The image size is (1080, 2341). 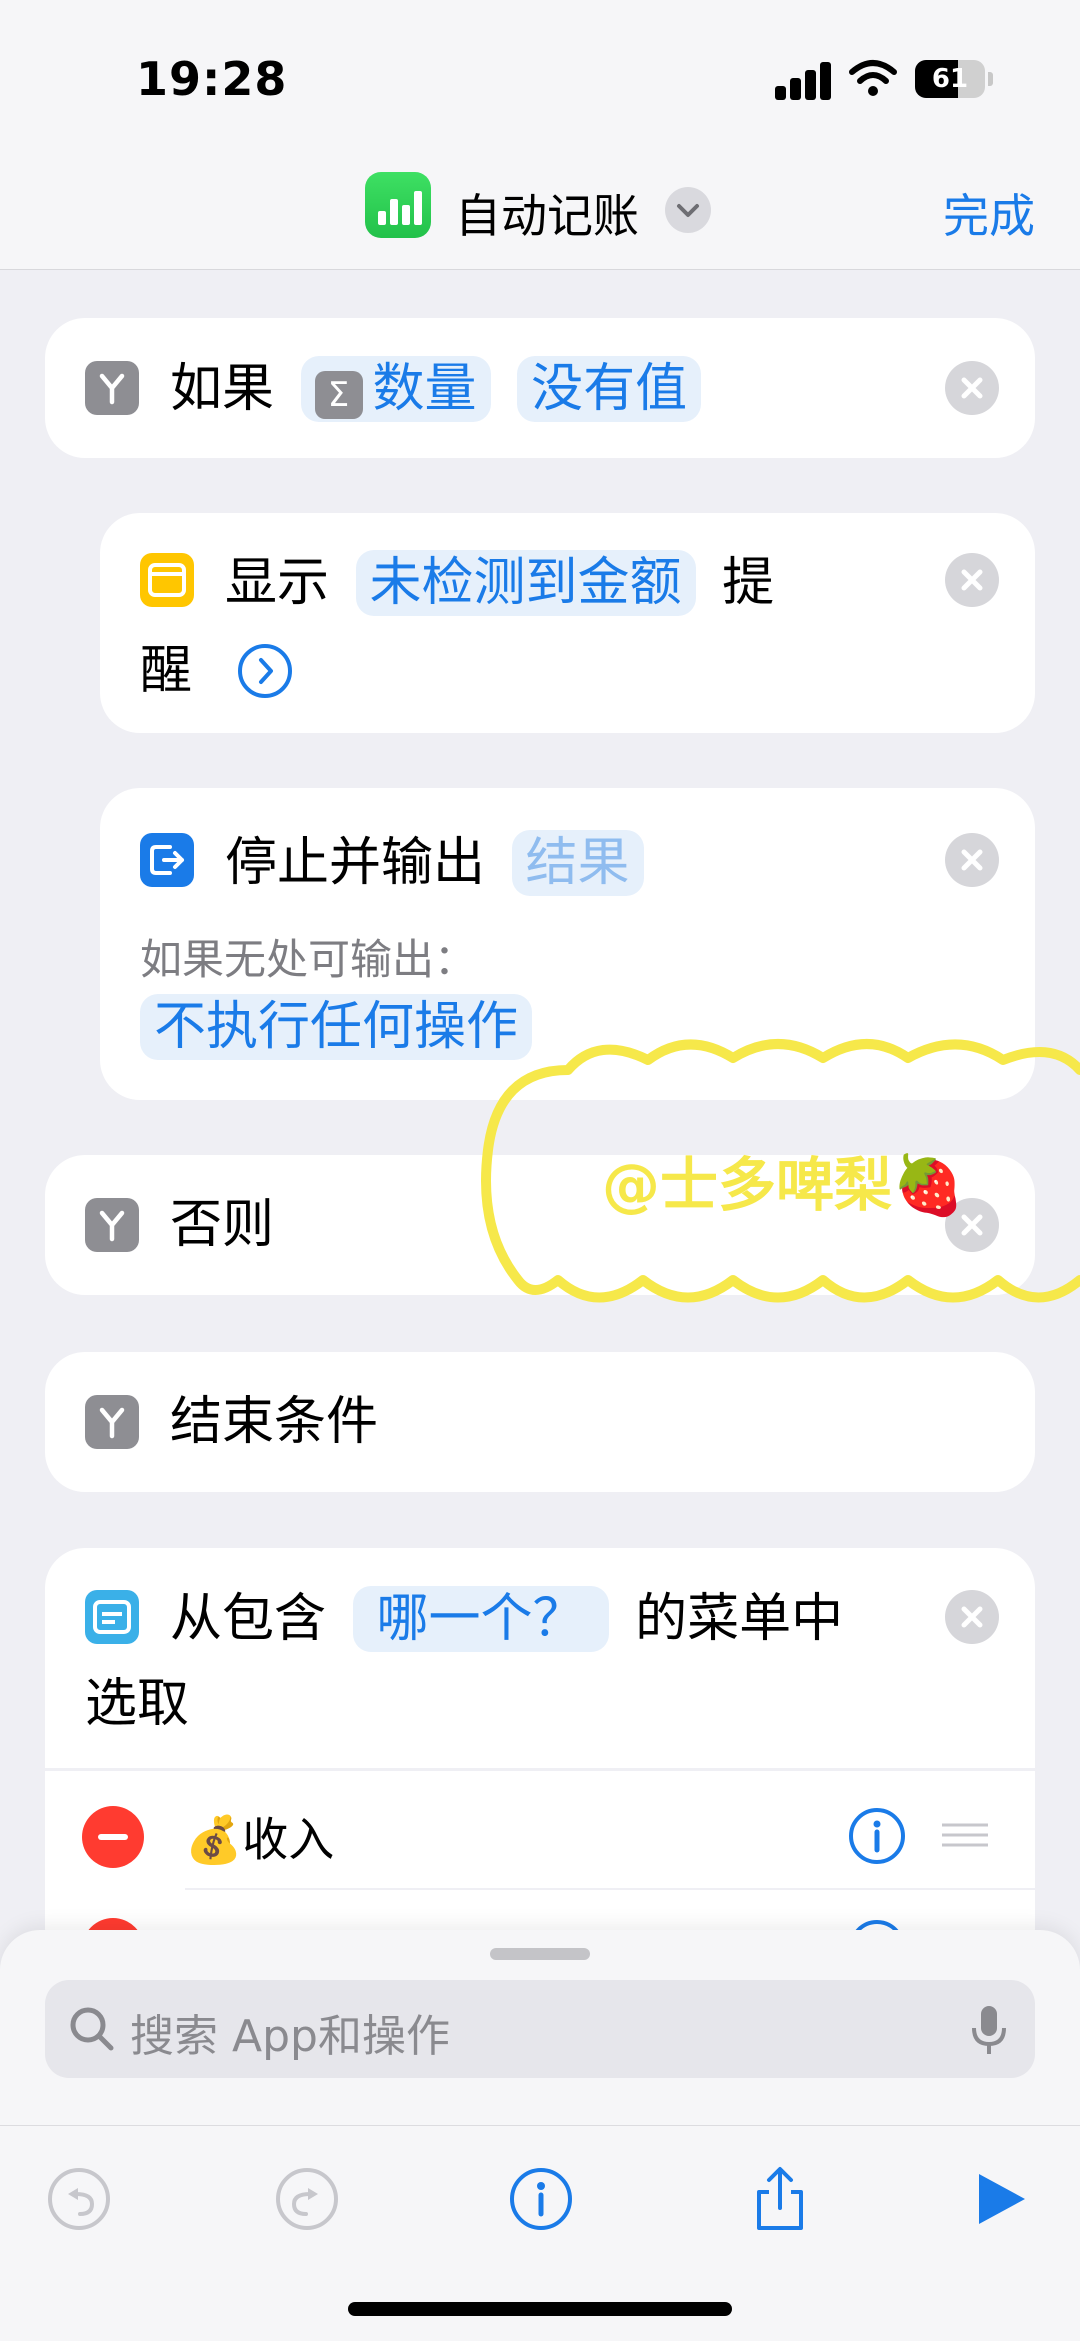 What do you see at coordinates (222, 1225) in the screenshot?
I see `otherwise-label: 否则` at bounding box center [222, 1225].